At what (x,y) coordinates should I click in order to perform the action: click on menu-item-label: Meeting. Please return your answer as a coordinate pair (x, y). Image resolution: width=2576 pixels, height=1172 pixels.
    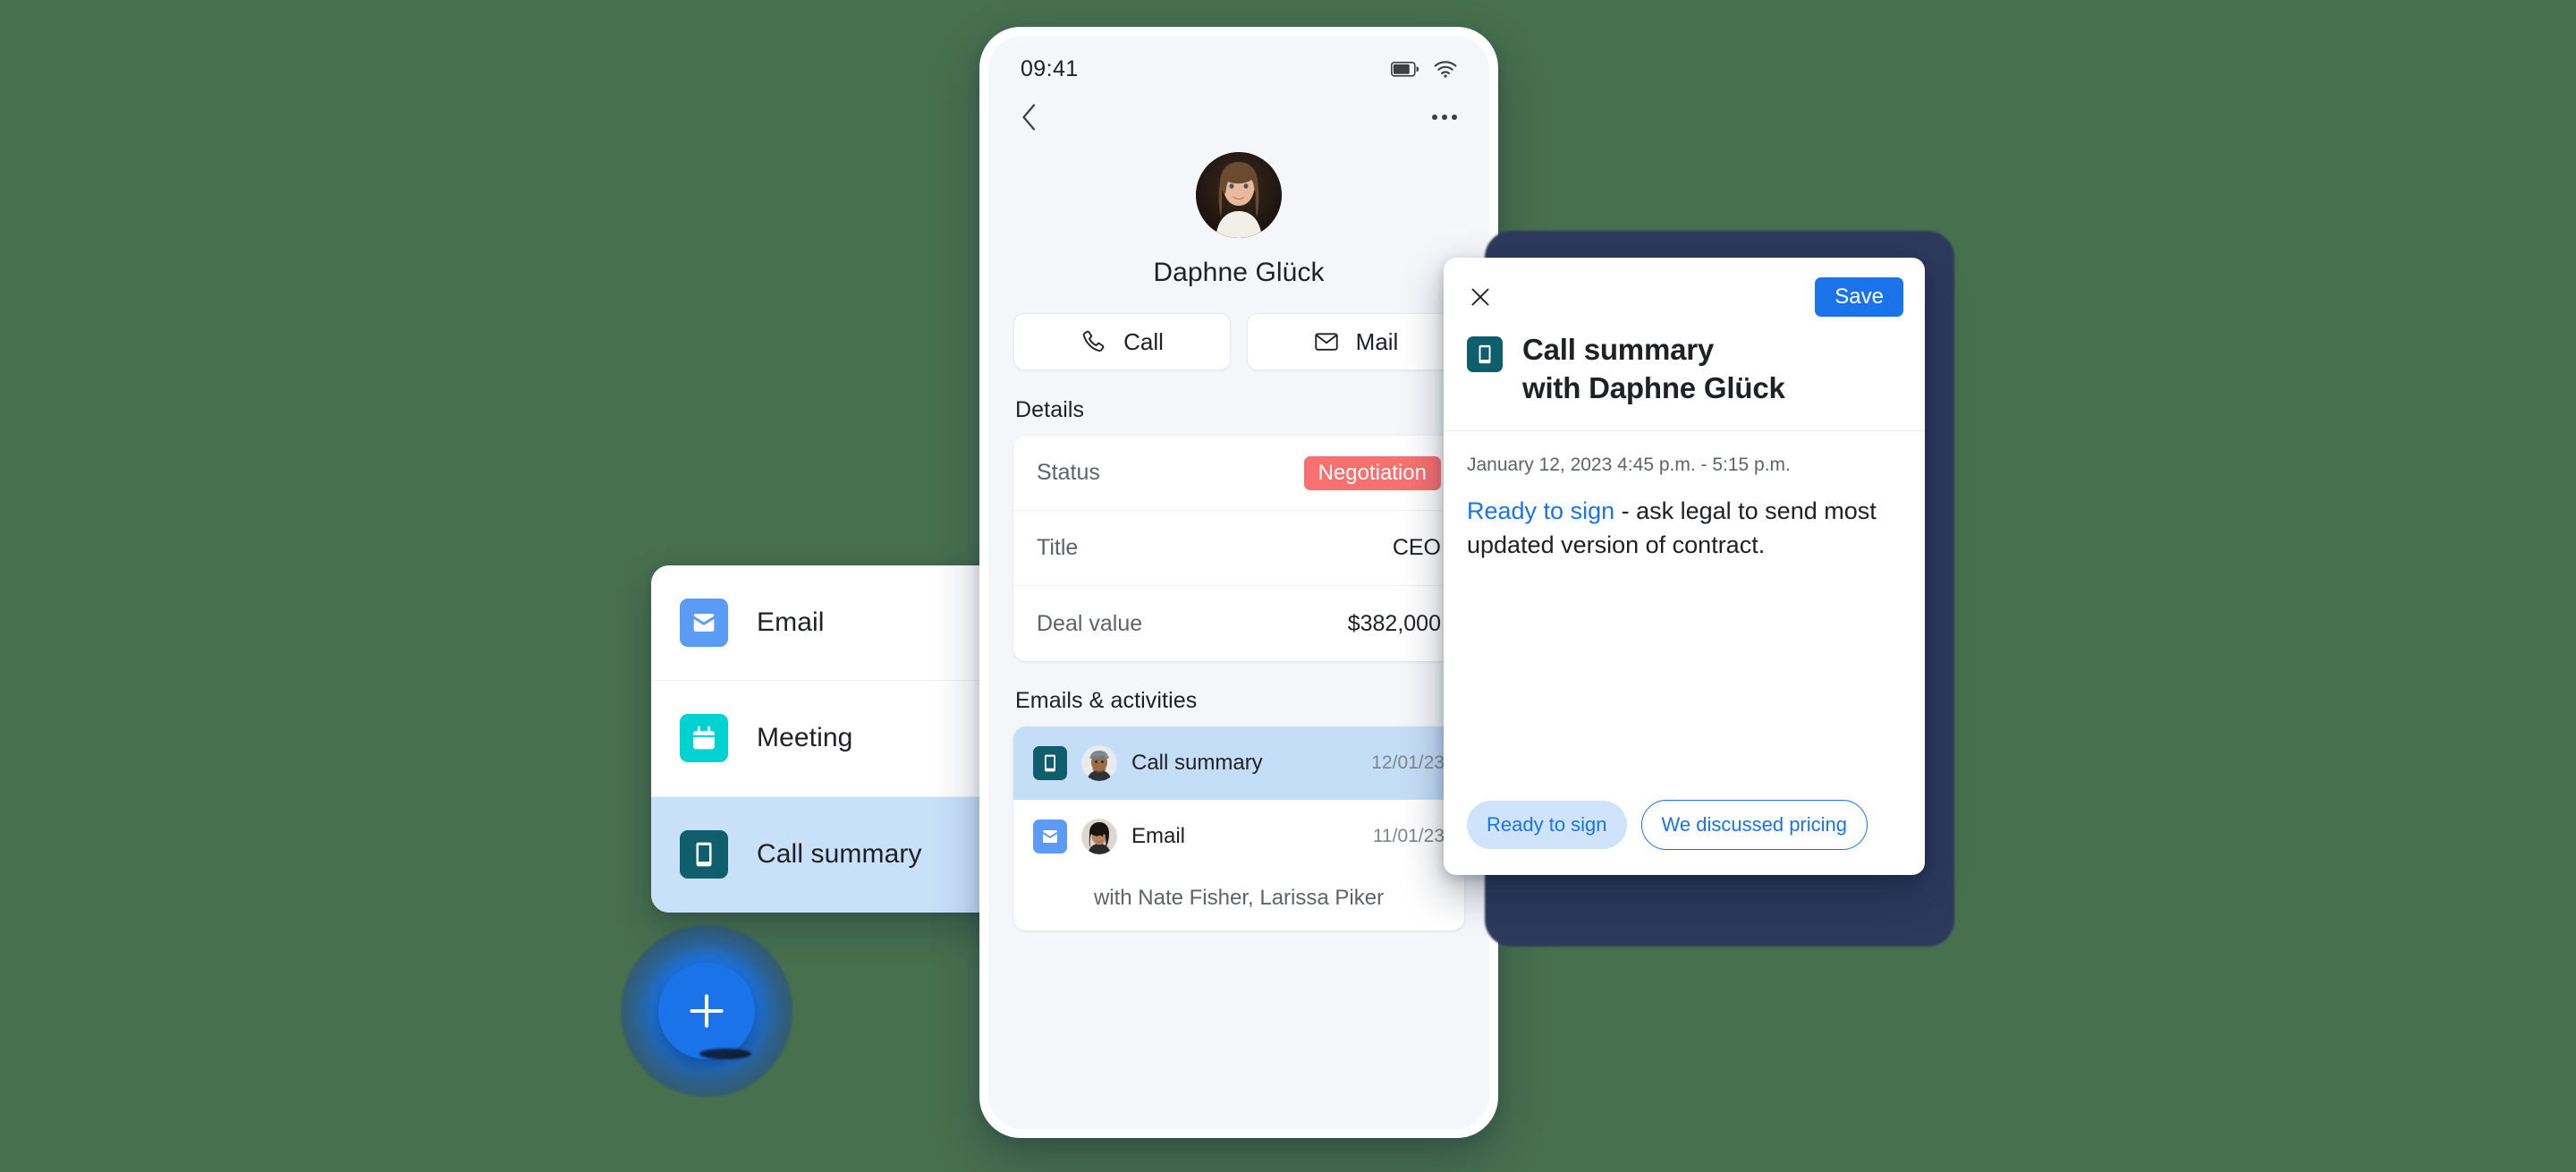
    Looking at the image, I should click on (805, 738).